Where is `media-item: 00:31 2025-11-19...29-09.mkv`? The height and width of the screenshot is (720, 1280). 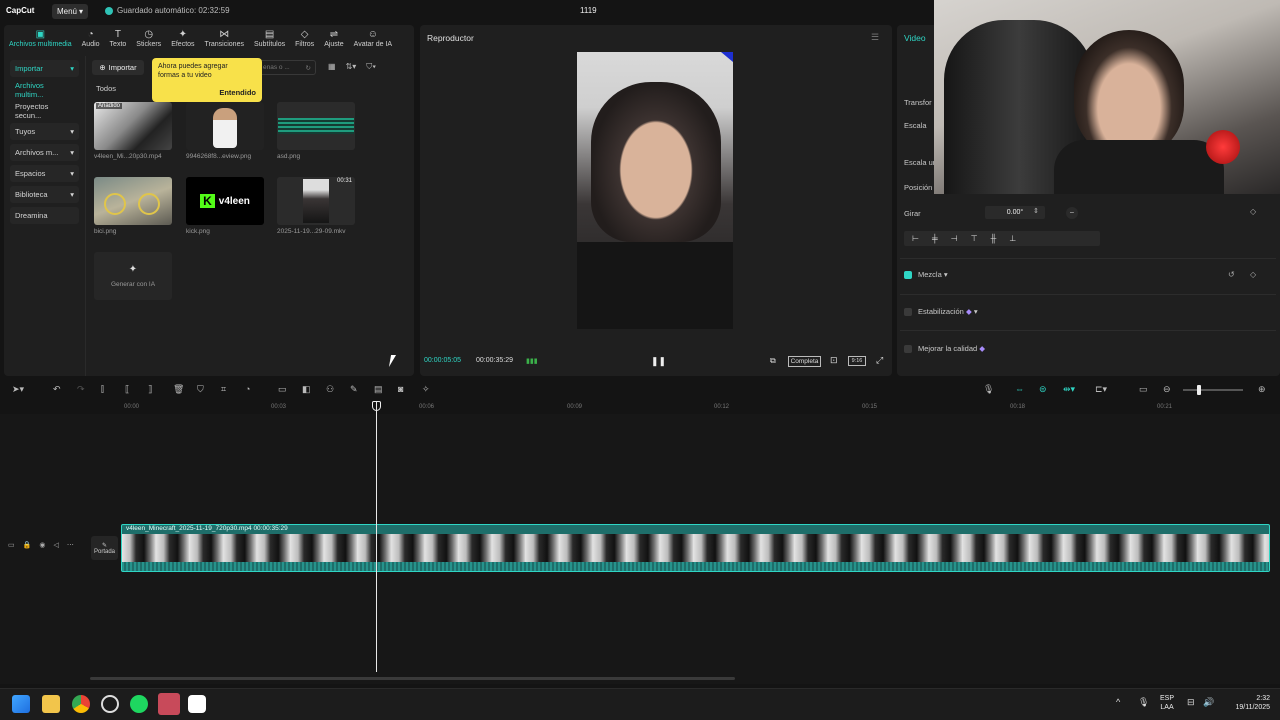 media-item: 00:31 2025-11-19...29-09.mkv is located at coordinates (316, 206).